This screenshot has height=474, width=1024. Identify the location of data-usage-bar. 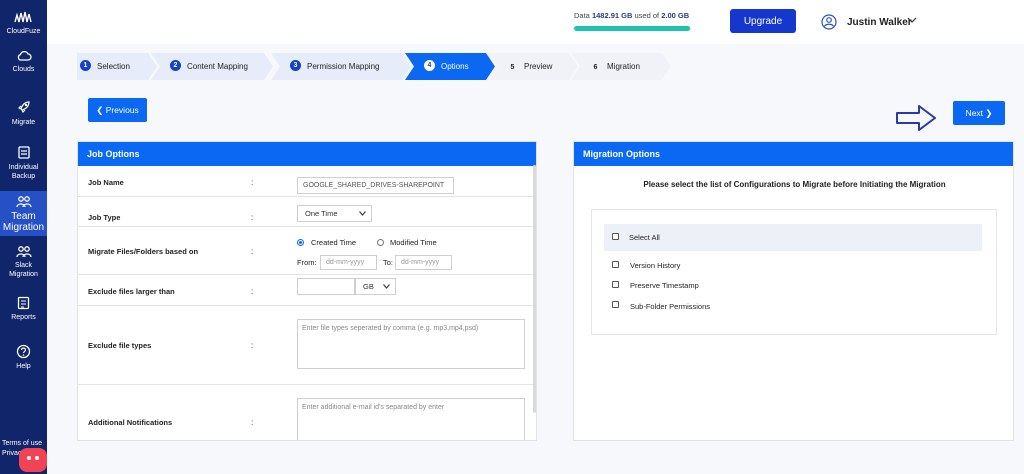
(632, 28).